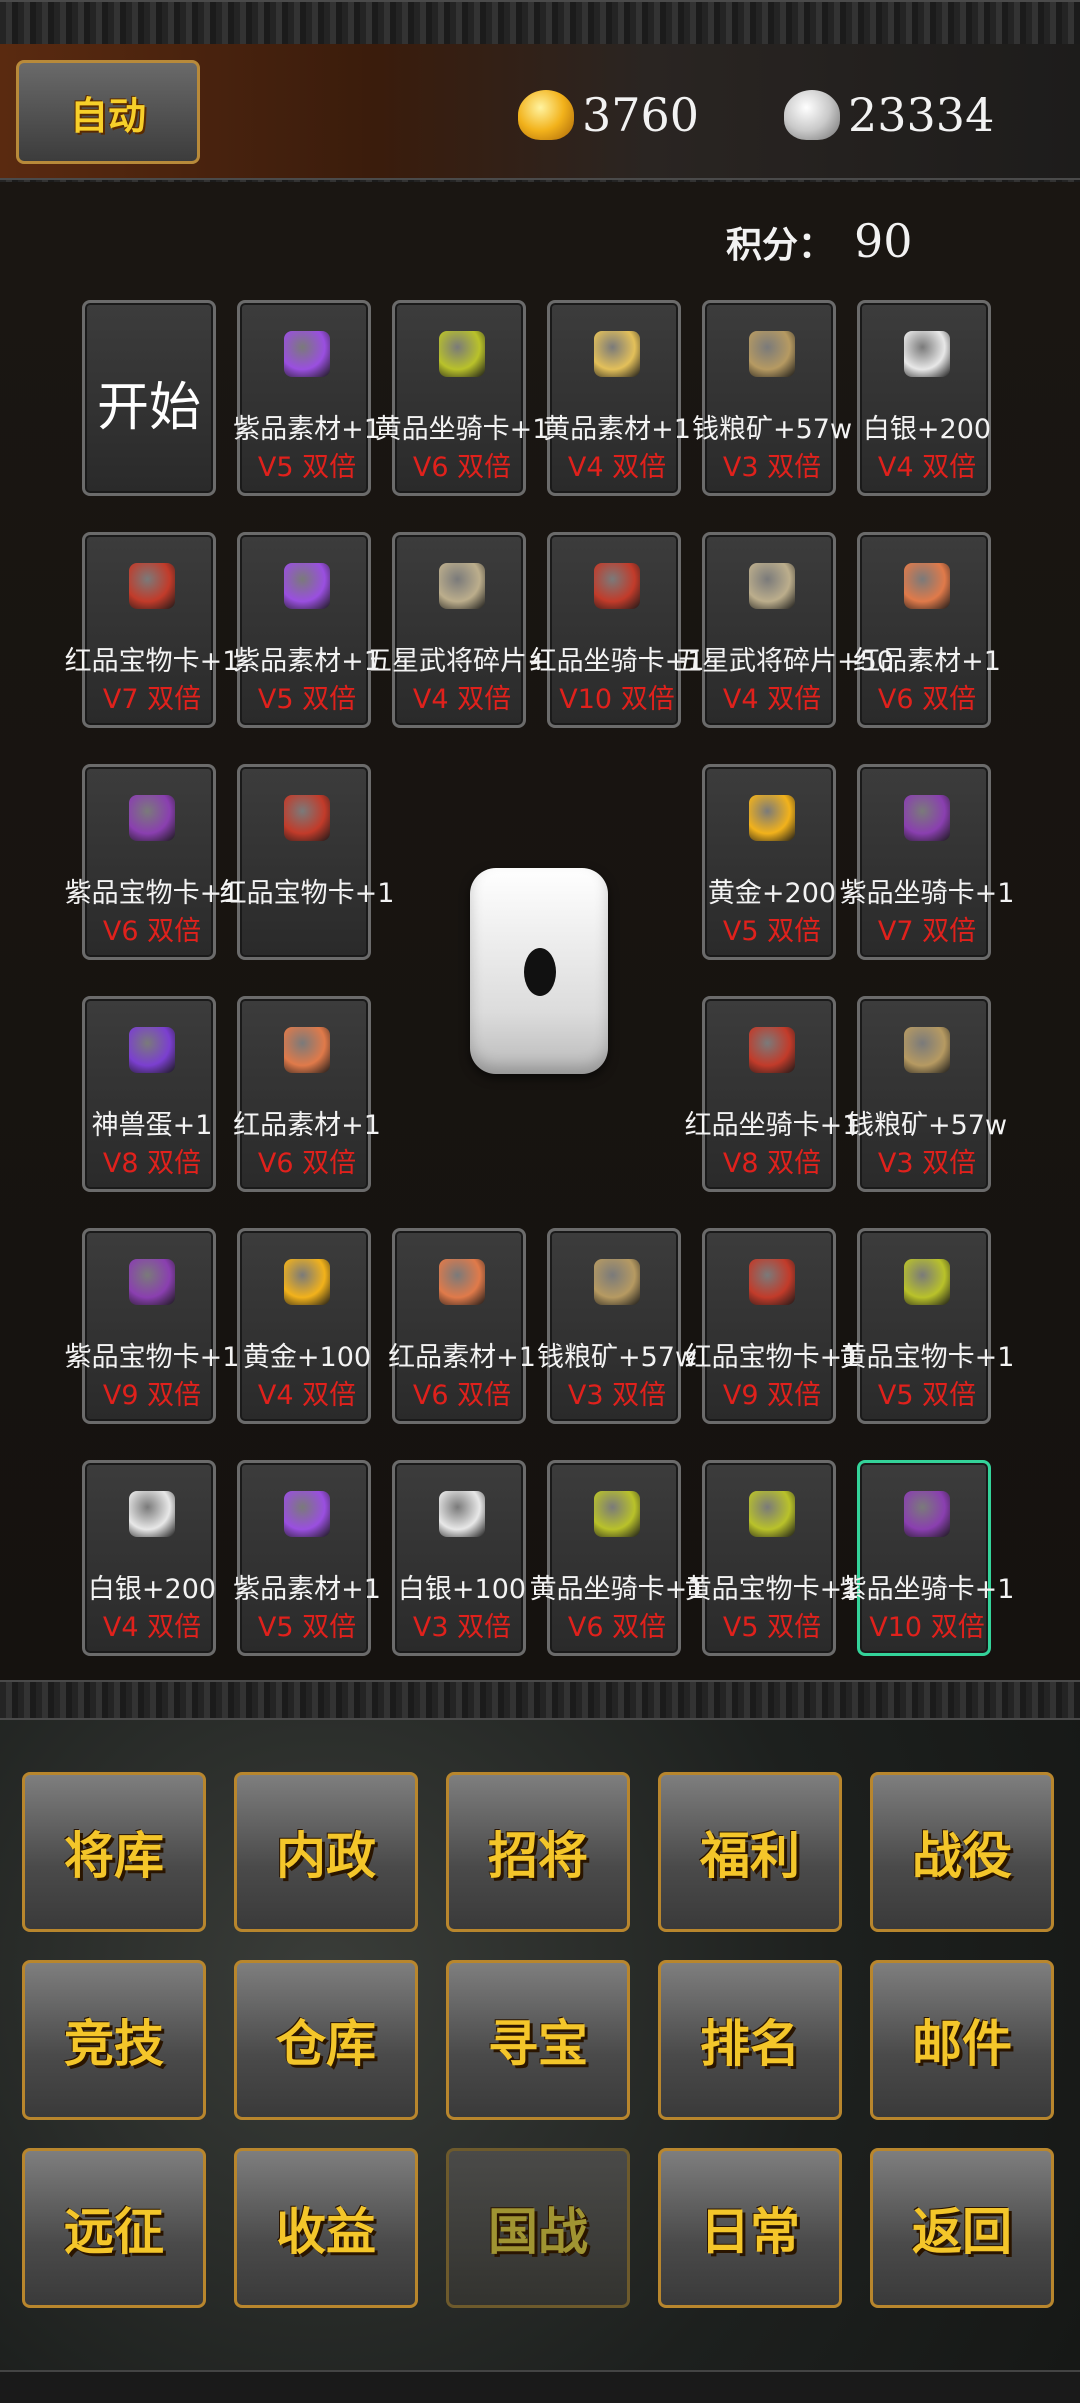  Describe the element at coordinates (962, 2040) in the screenshot. I see `menu-button-10: 邮件` at that location.